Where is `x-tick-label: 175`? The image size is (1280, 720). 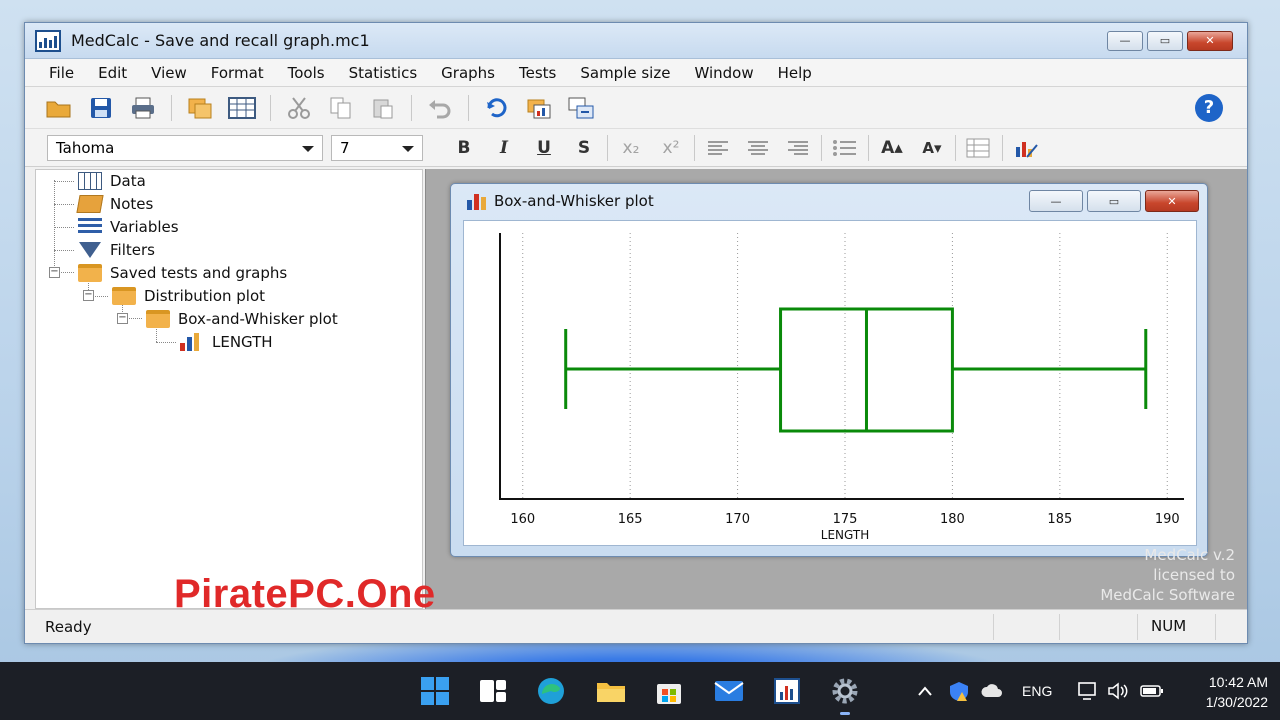
x-tick-label: 175 is located at coordinates (845, 519).